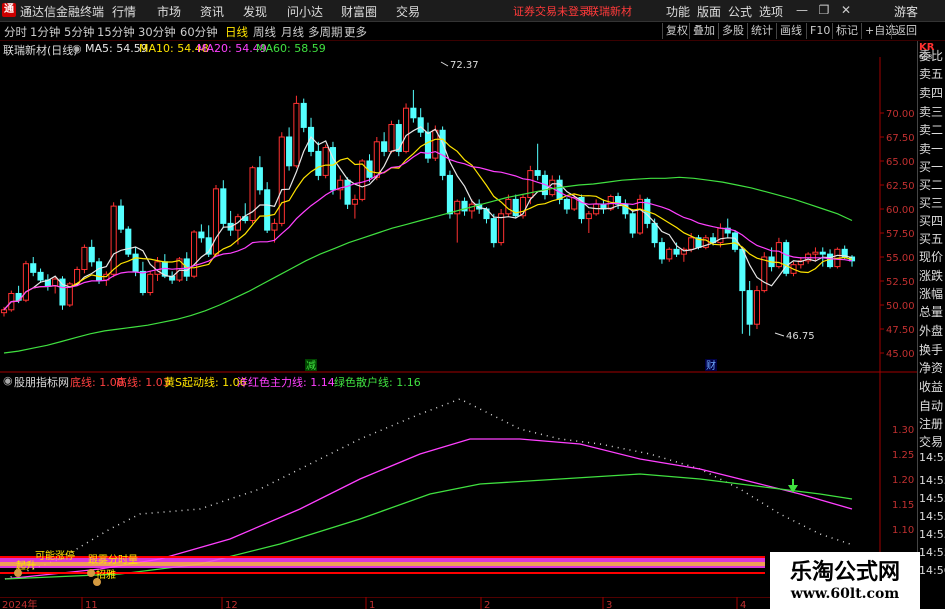  Describe the element at coordinates (255, 11) in the screenshot. I see `menu-discover: 发现` at that location.